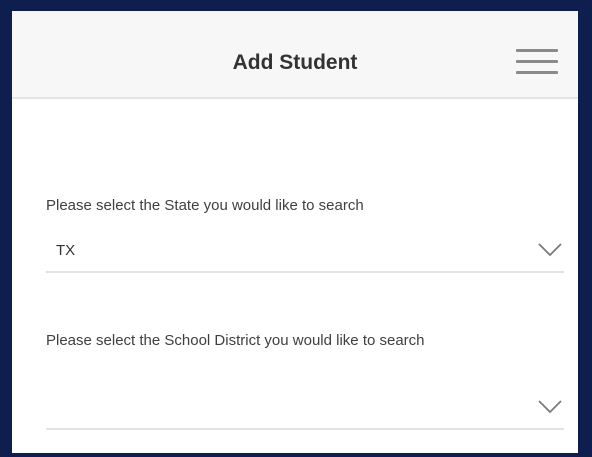 The height and width of the screenshot is (457, 592). I want to click on state-select-value: TX, so click(66, 250).